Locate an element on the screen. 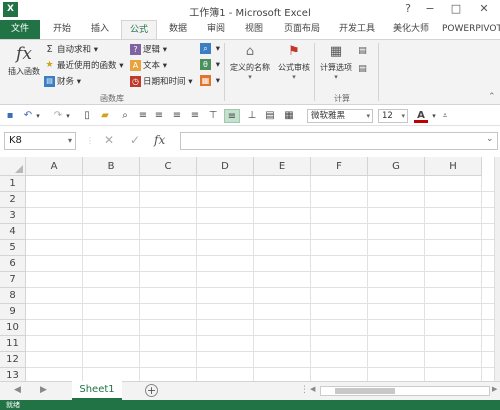 This screenshot has width=500, height=410. tab-beautify: 美化大师 is located at coordinates (411, 29).